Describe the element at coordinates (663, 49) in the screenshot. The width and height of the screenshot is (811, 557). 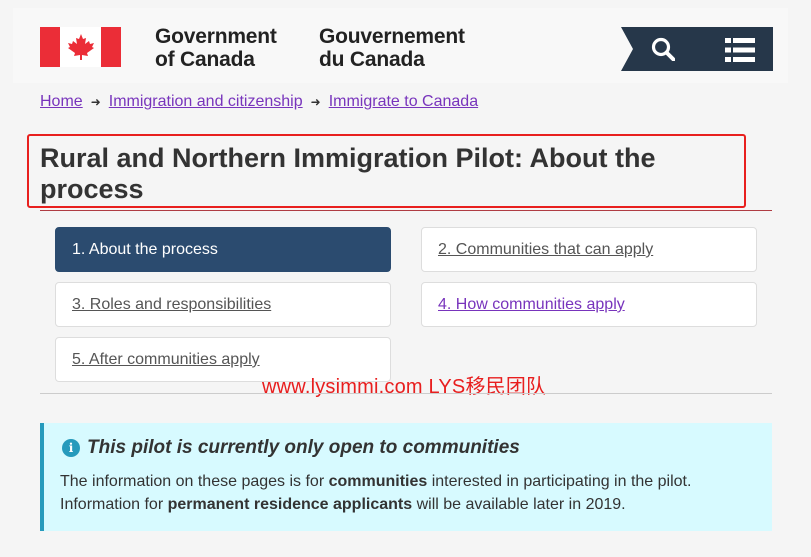
I see `search-icon` at that location.